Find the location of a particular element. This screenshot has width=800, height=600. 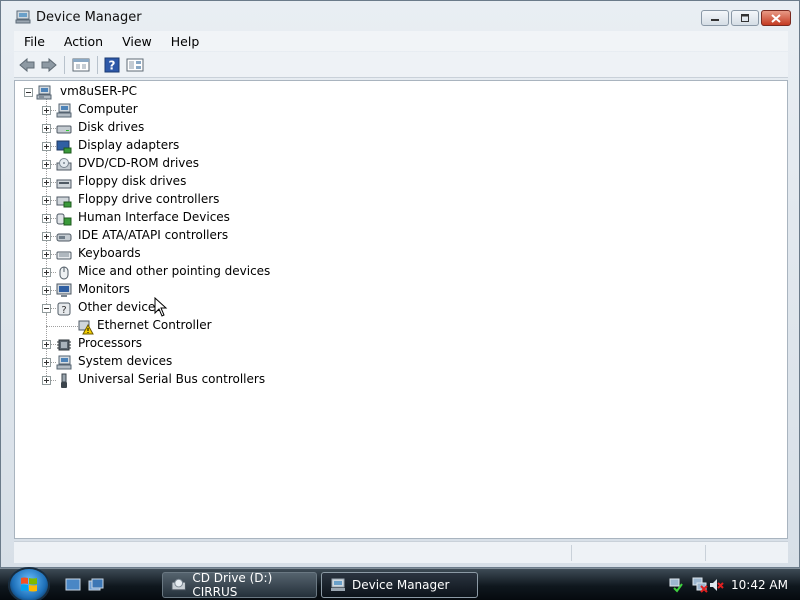

menu-help: Help is located at coordinates (185, 41).